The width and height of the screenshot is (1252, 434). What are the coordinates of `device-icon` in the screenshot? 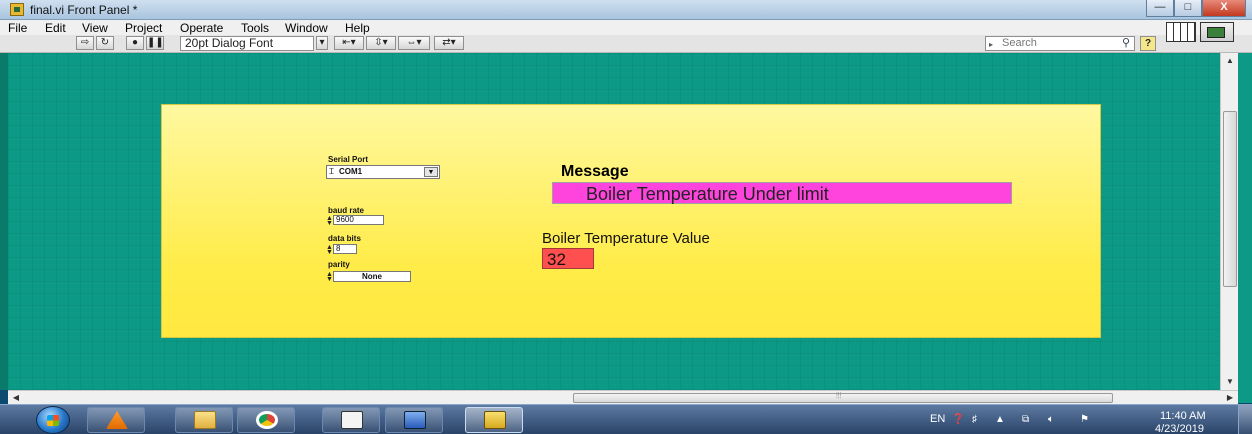 It's located at (352, 420).